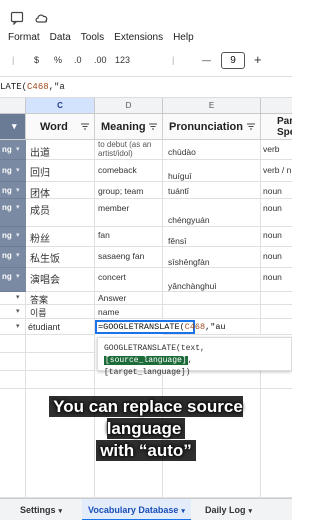  I want to click on percent-button: %, so click(58, 60).